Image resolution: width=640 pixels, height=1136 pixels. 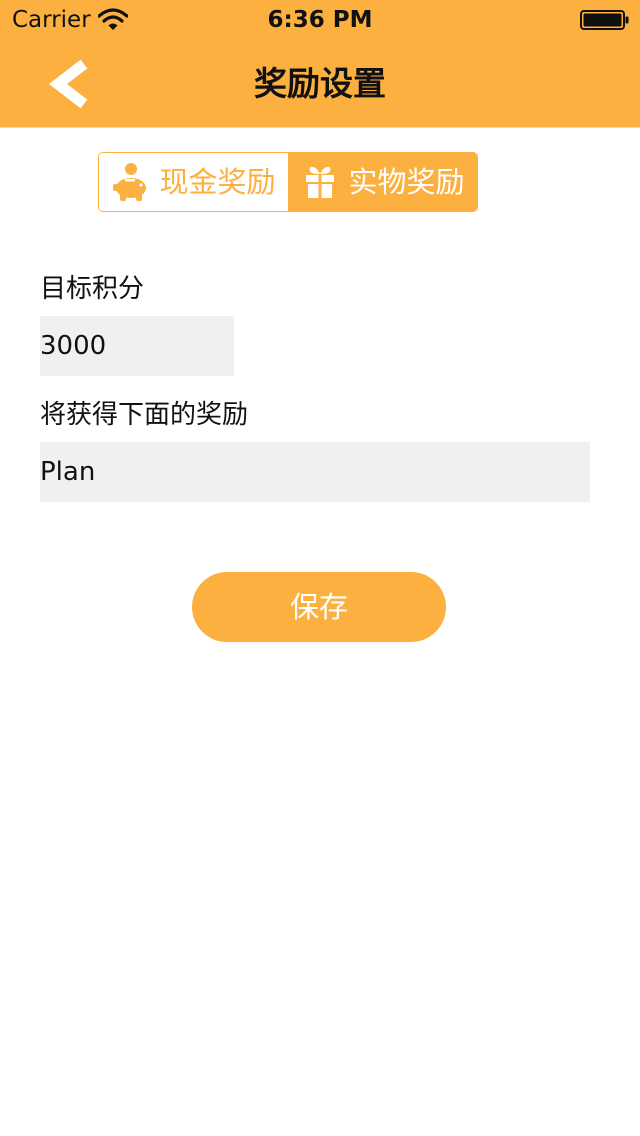 I want to click on segment-cash-reward: 现金奖励, so click(x=193, y=182).